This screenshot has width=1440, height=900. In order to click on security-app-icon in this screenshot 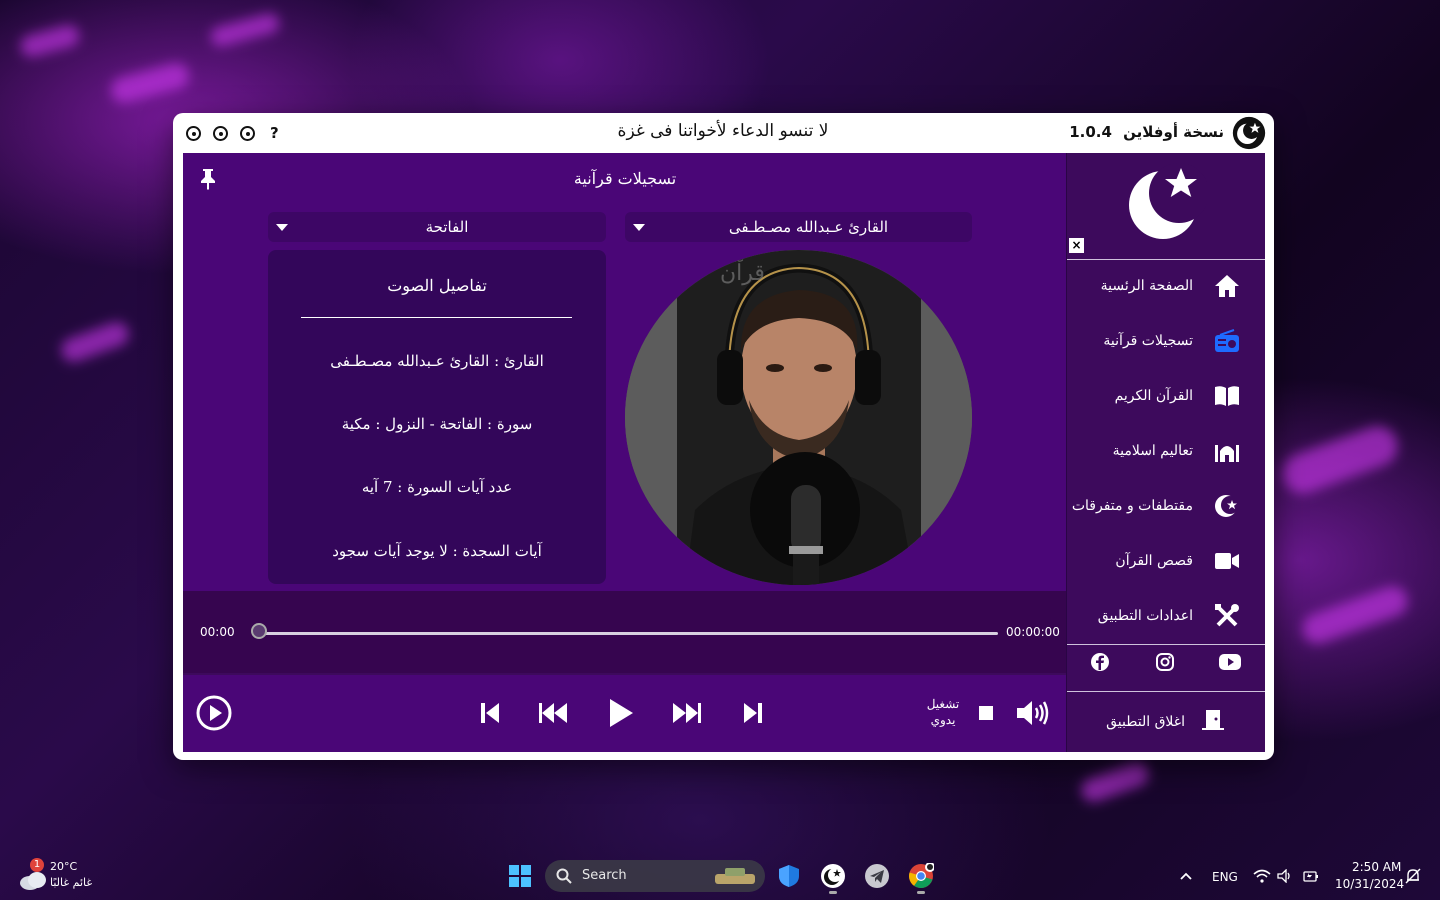, I will do `click(789, 876)`.